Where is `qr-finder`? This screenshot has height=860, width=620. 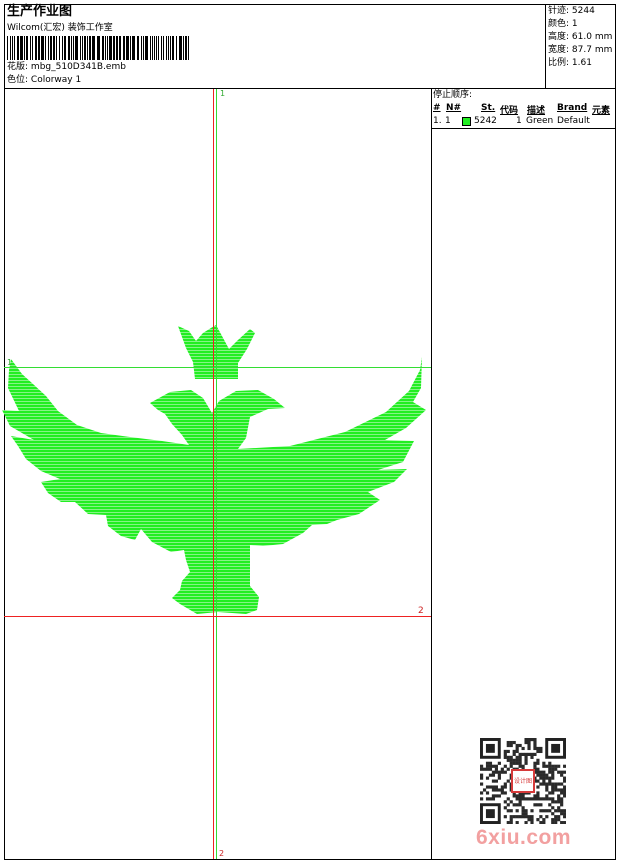
qr-finder is located at coordinates (490, 748).